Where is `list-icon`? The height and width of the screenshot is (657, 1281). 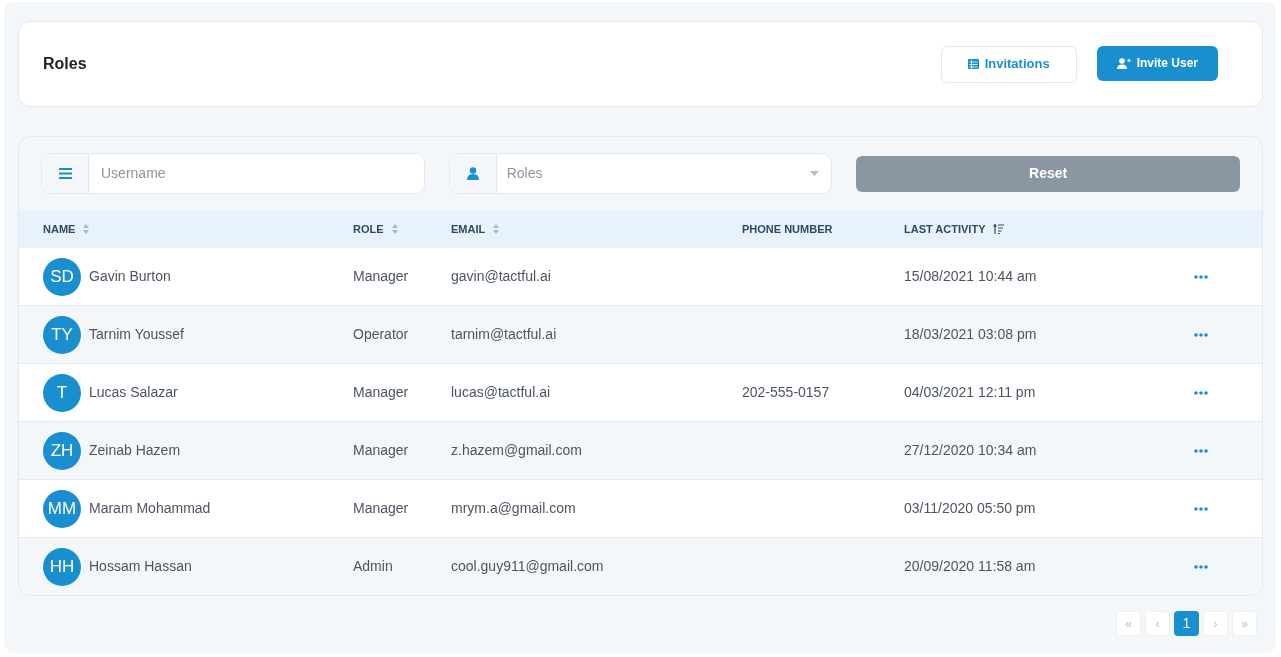 list-icon is located at coordinates (973, 64).